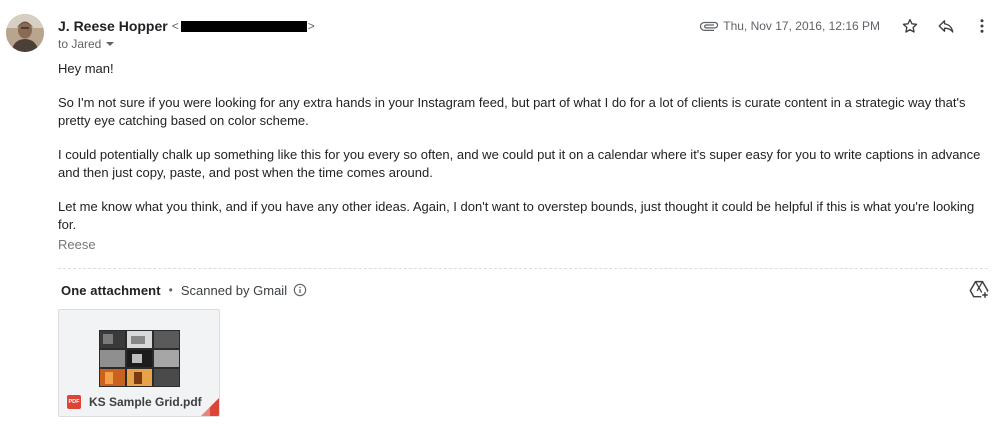 The height and width of the screenshot is (429, 1000). I want to click on more-options-button, so click(982, 26).